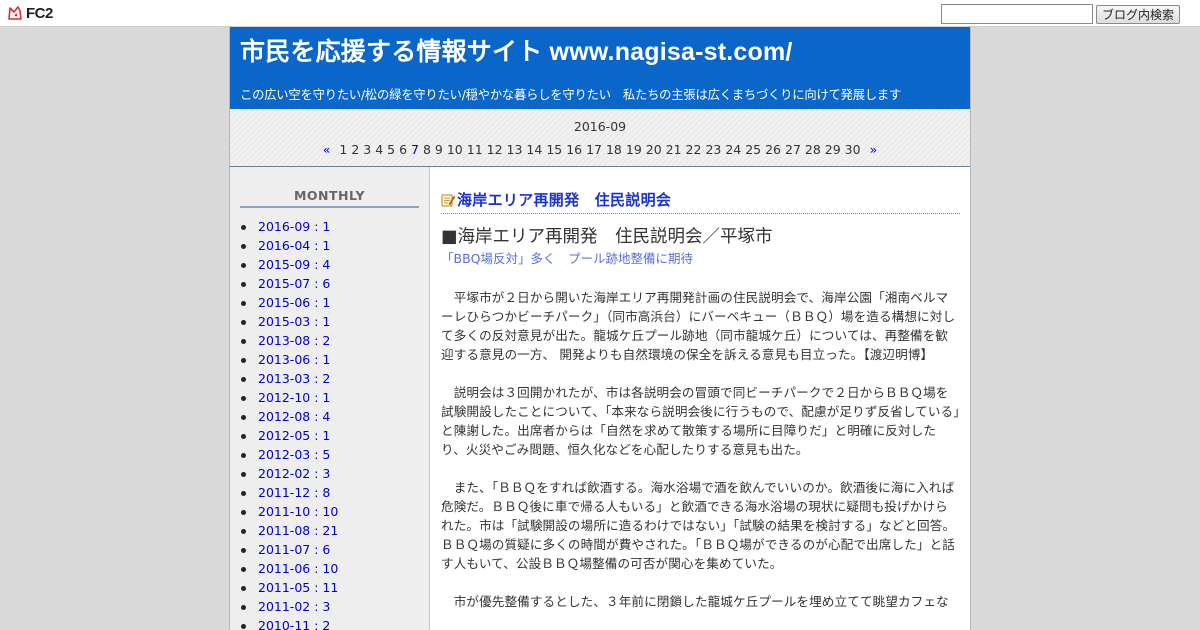  I want to click on monthly-item: 2016-09 : 1, so click(329, 226).